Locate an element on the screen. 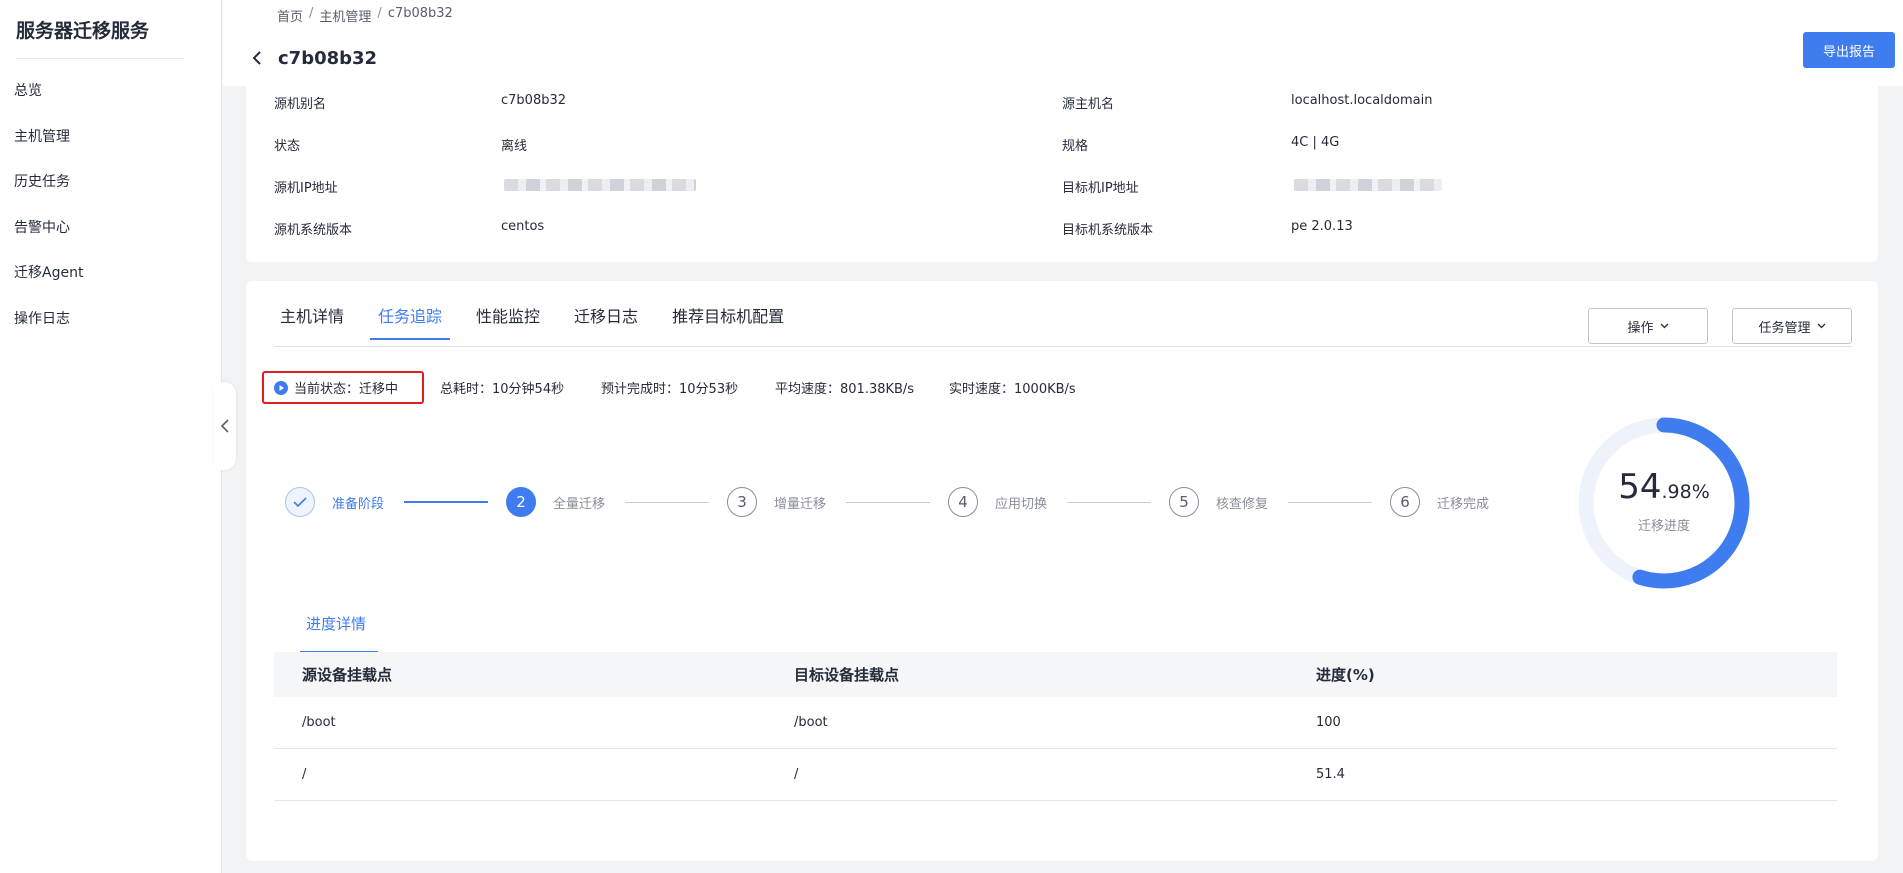 This screenshot has height=873, width=1903. page-title: c7b08b32 is located at coordinates (328, 58).